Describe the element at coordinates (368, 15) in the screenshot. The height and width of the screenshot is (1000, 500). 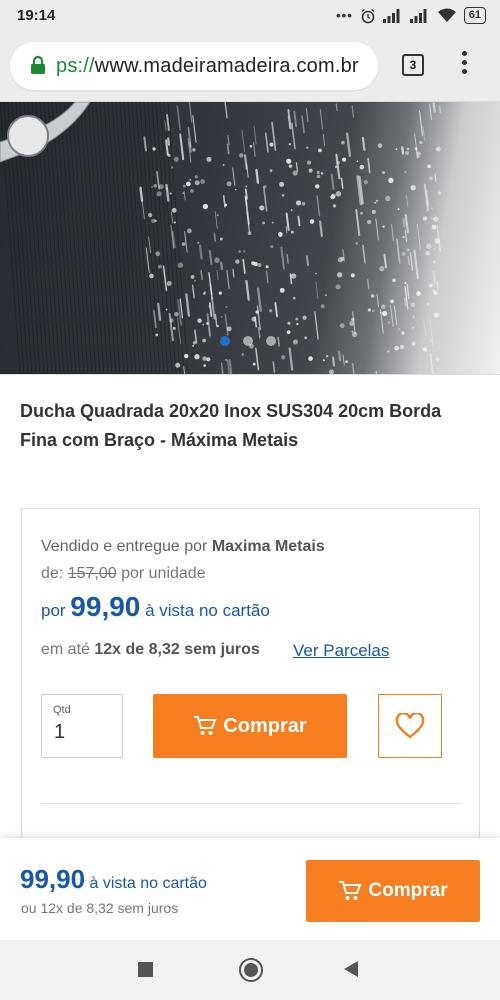
I see `alarm-icon` at that location.